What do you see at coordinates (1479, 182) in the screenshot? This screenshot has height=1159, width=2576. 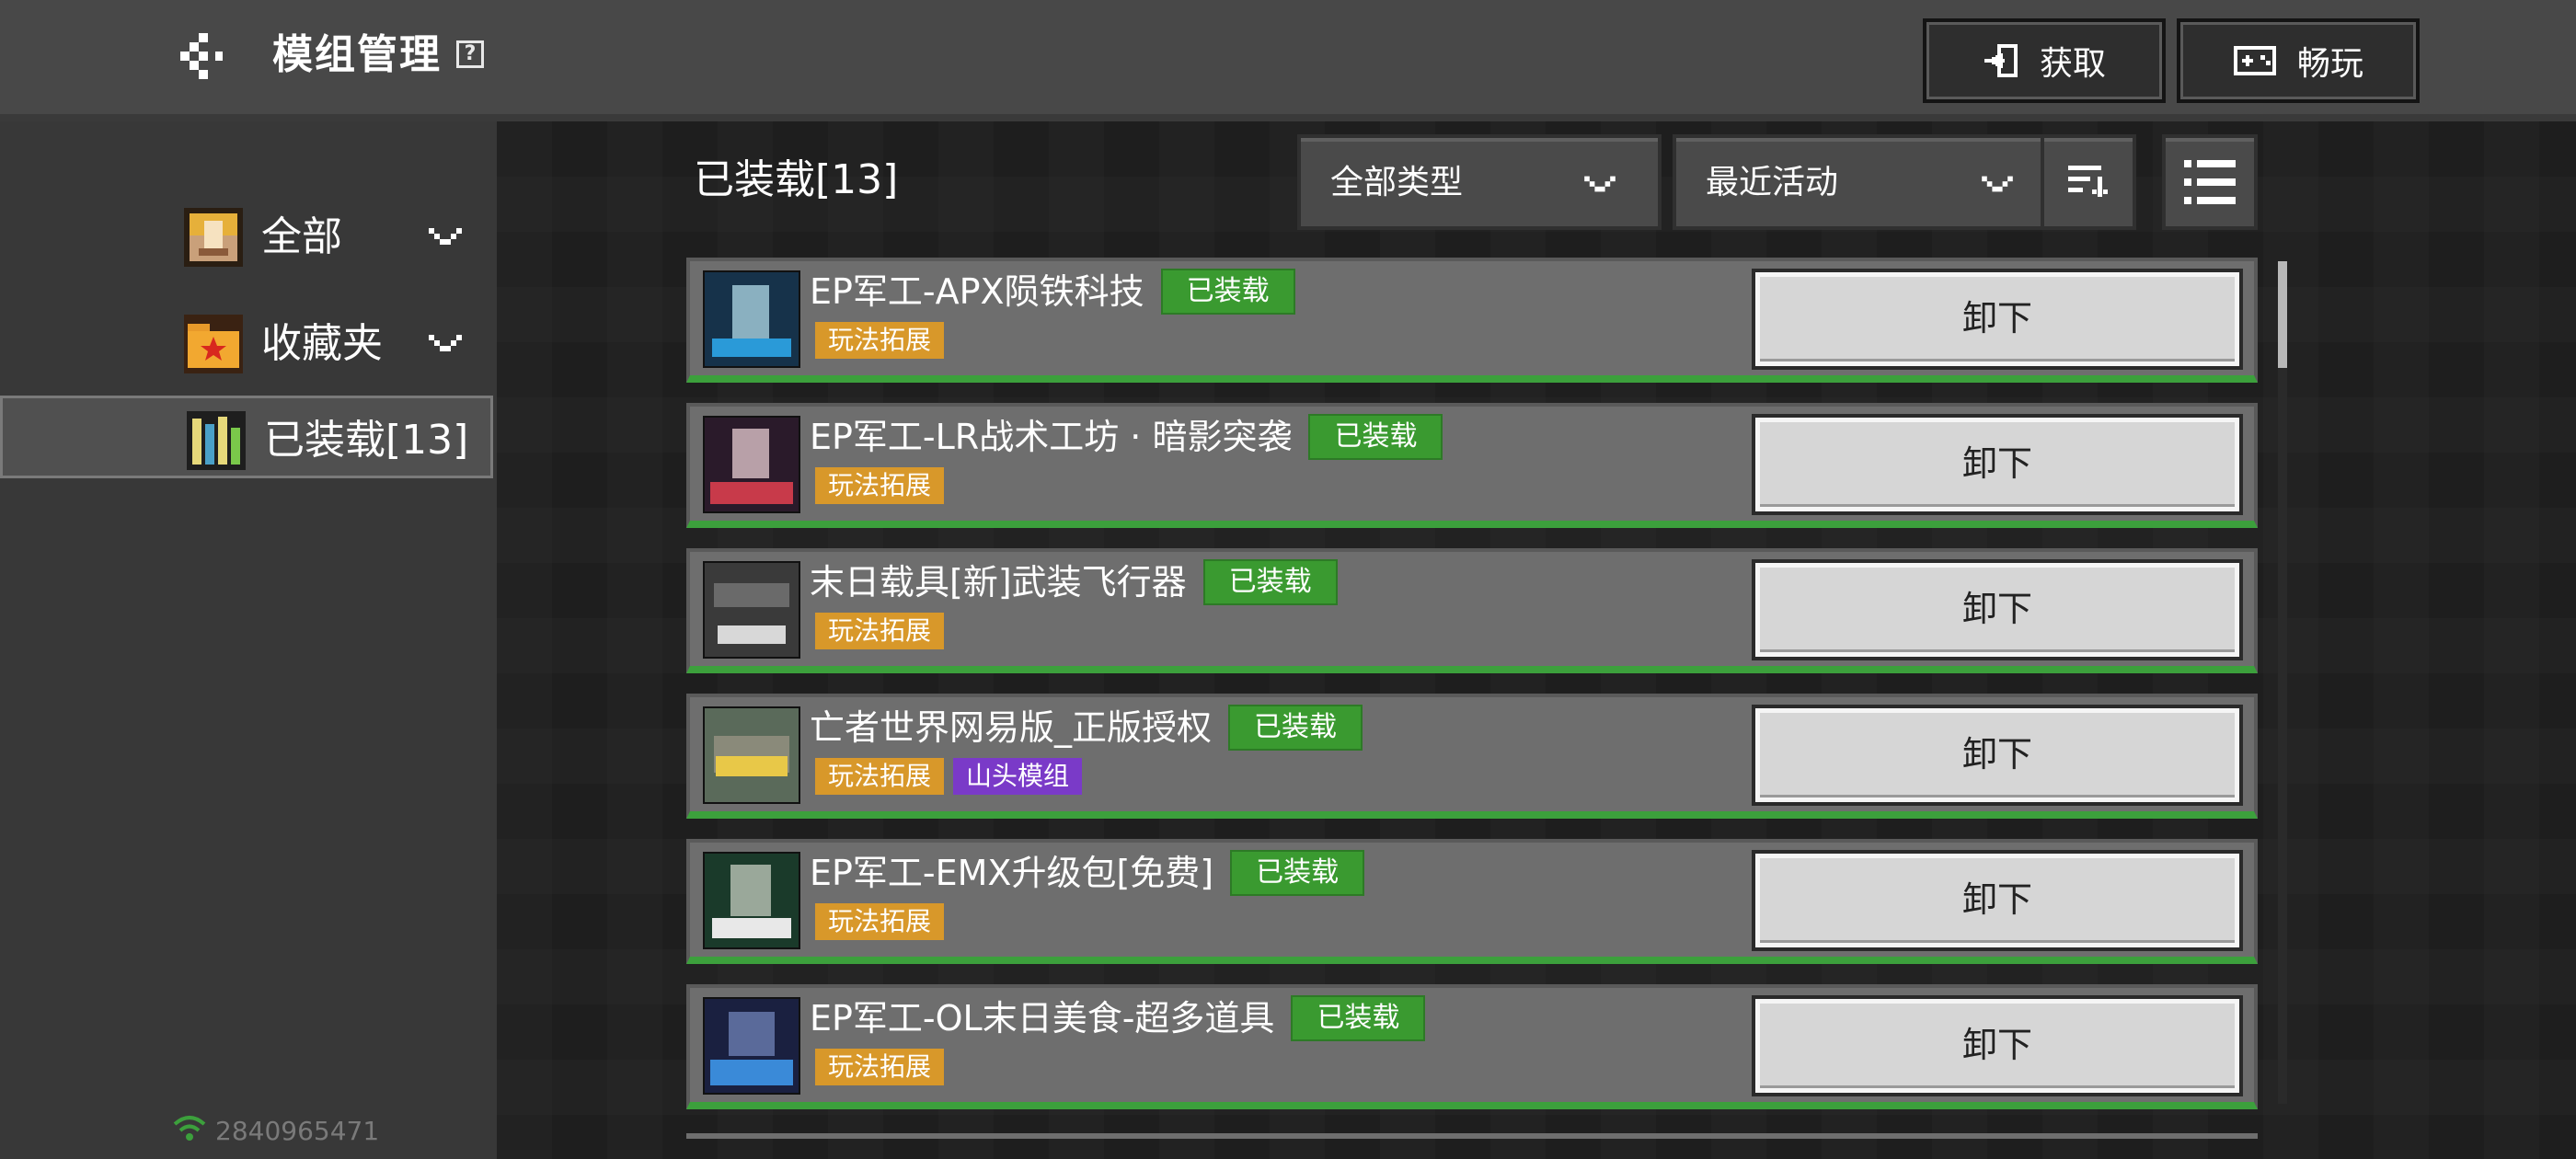 I see `type-filter-dropdown: 全部类型` at bounding box center [1479, 182].